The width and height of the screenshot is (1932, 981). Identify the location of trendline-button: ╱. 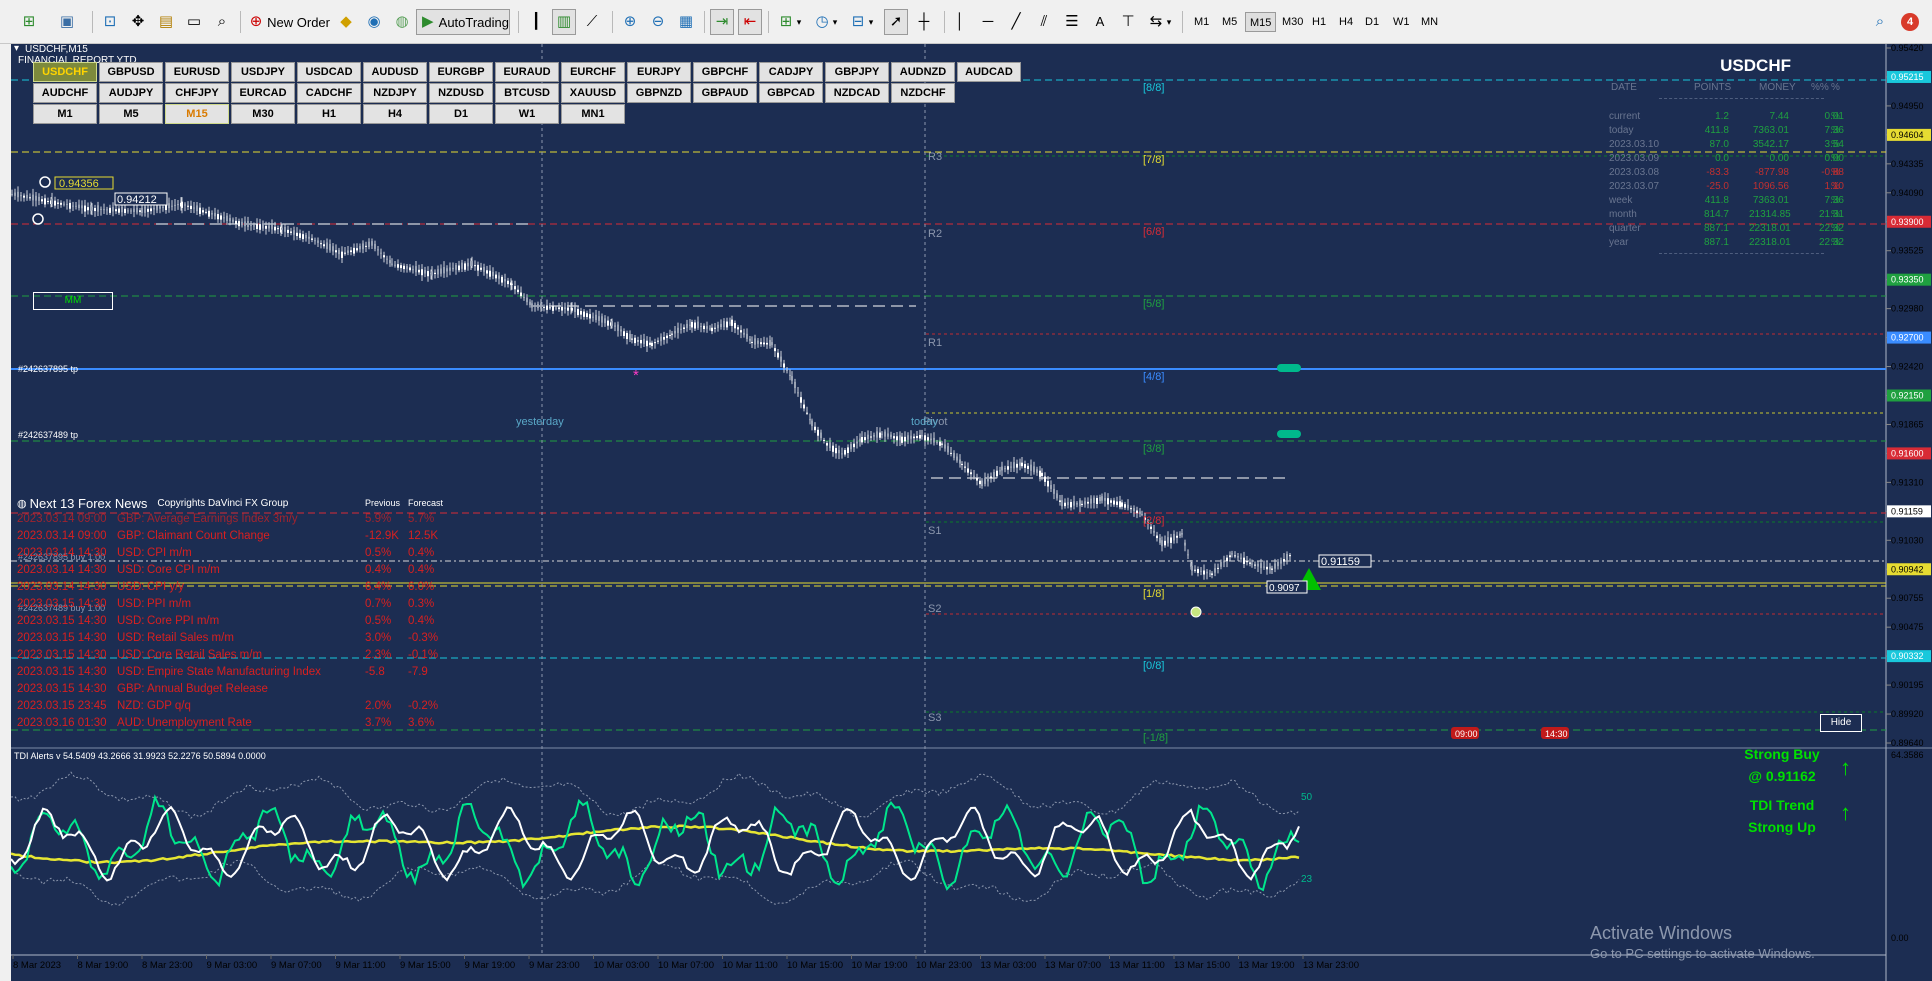
(1016, 22).